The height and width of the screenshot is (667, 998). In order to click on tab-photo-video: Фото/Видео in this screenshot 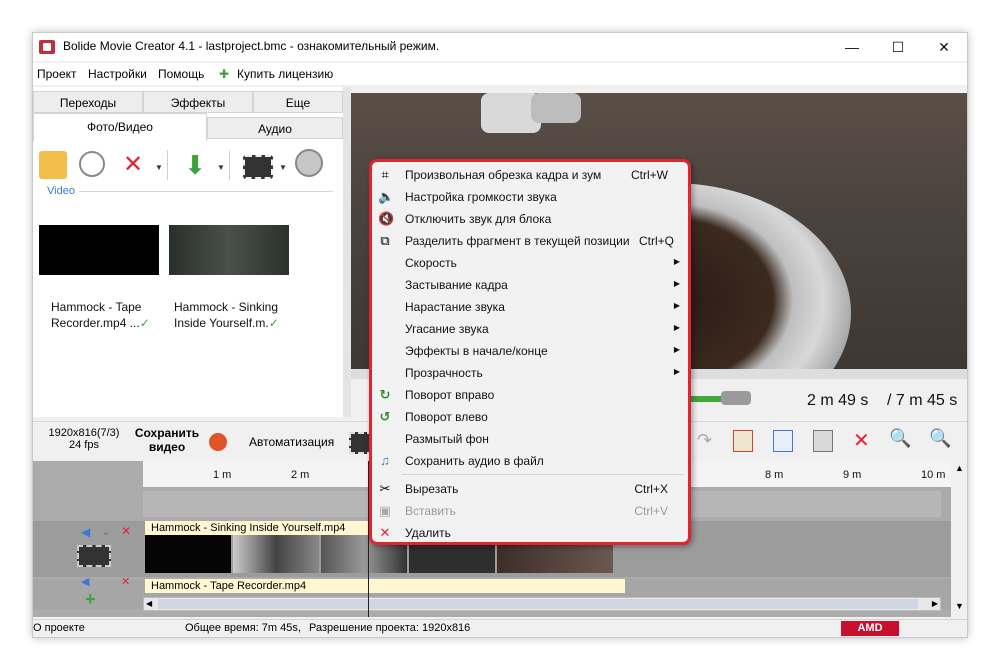, I will do `click(120, 127)`.